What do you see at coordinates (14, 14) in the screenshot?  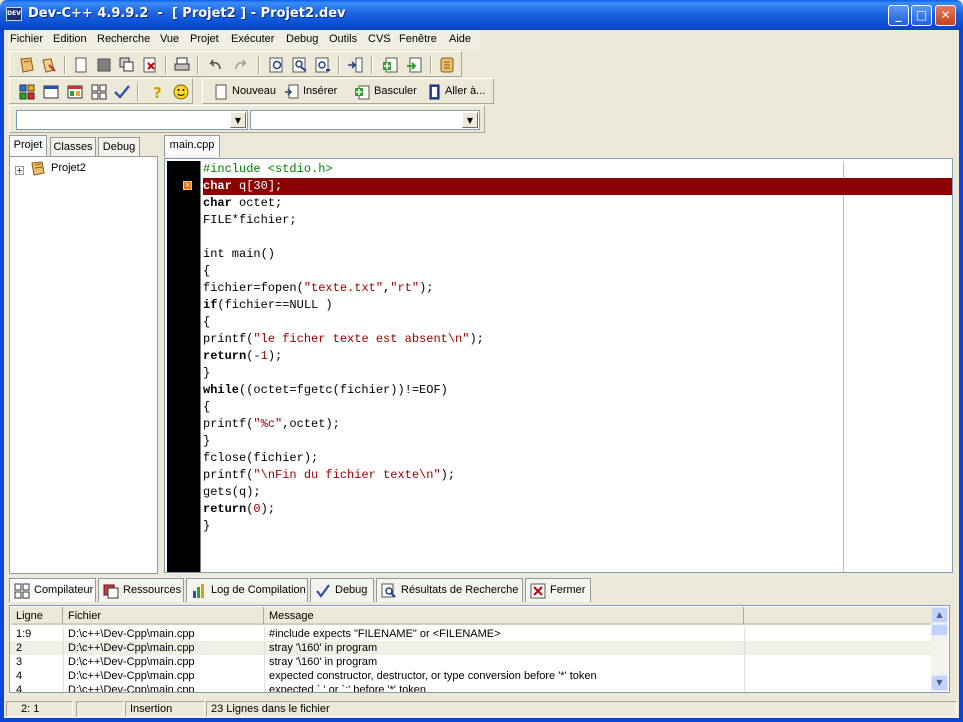 I see `devcpp-icon: DEV` at bounding box center [14, 14].